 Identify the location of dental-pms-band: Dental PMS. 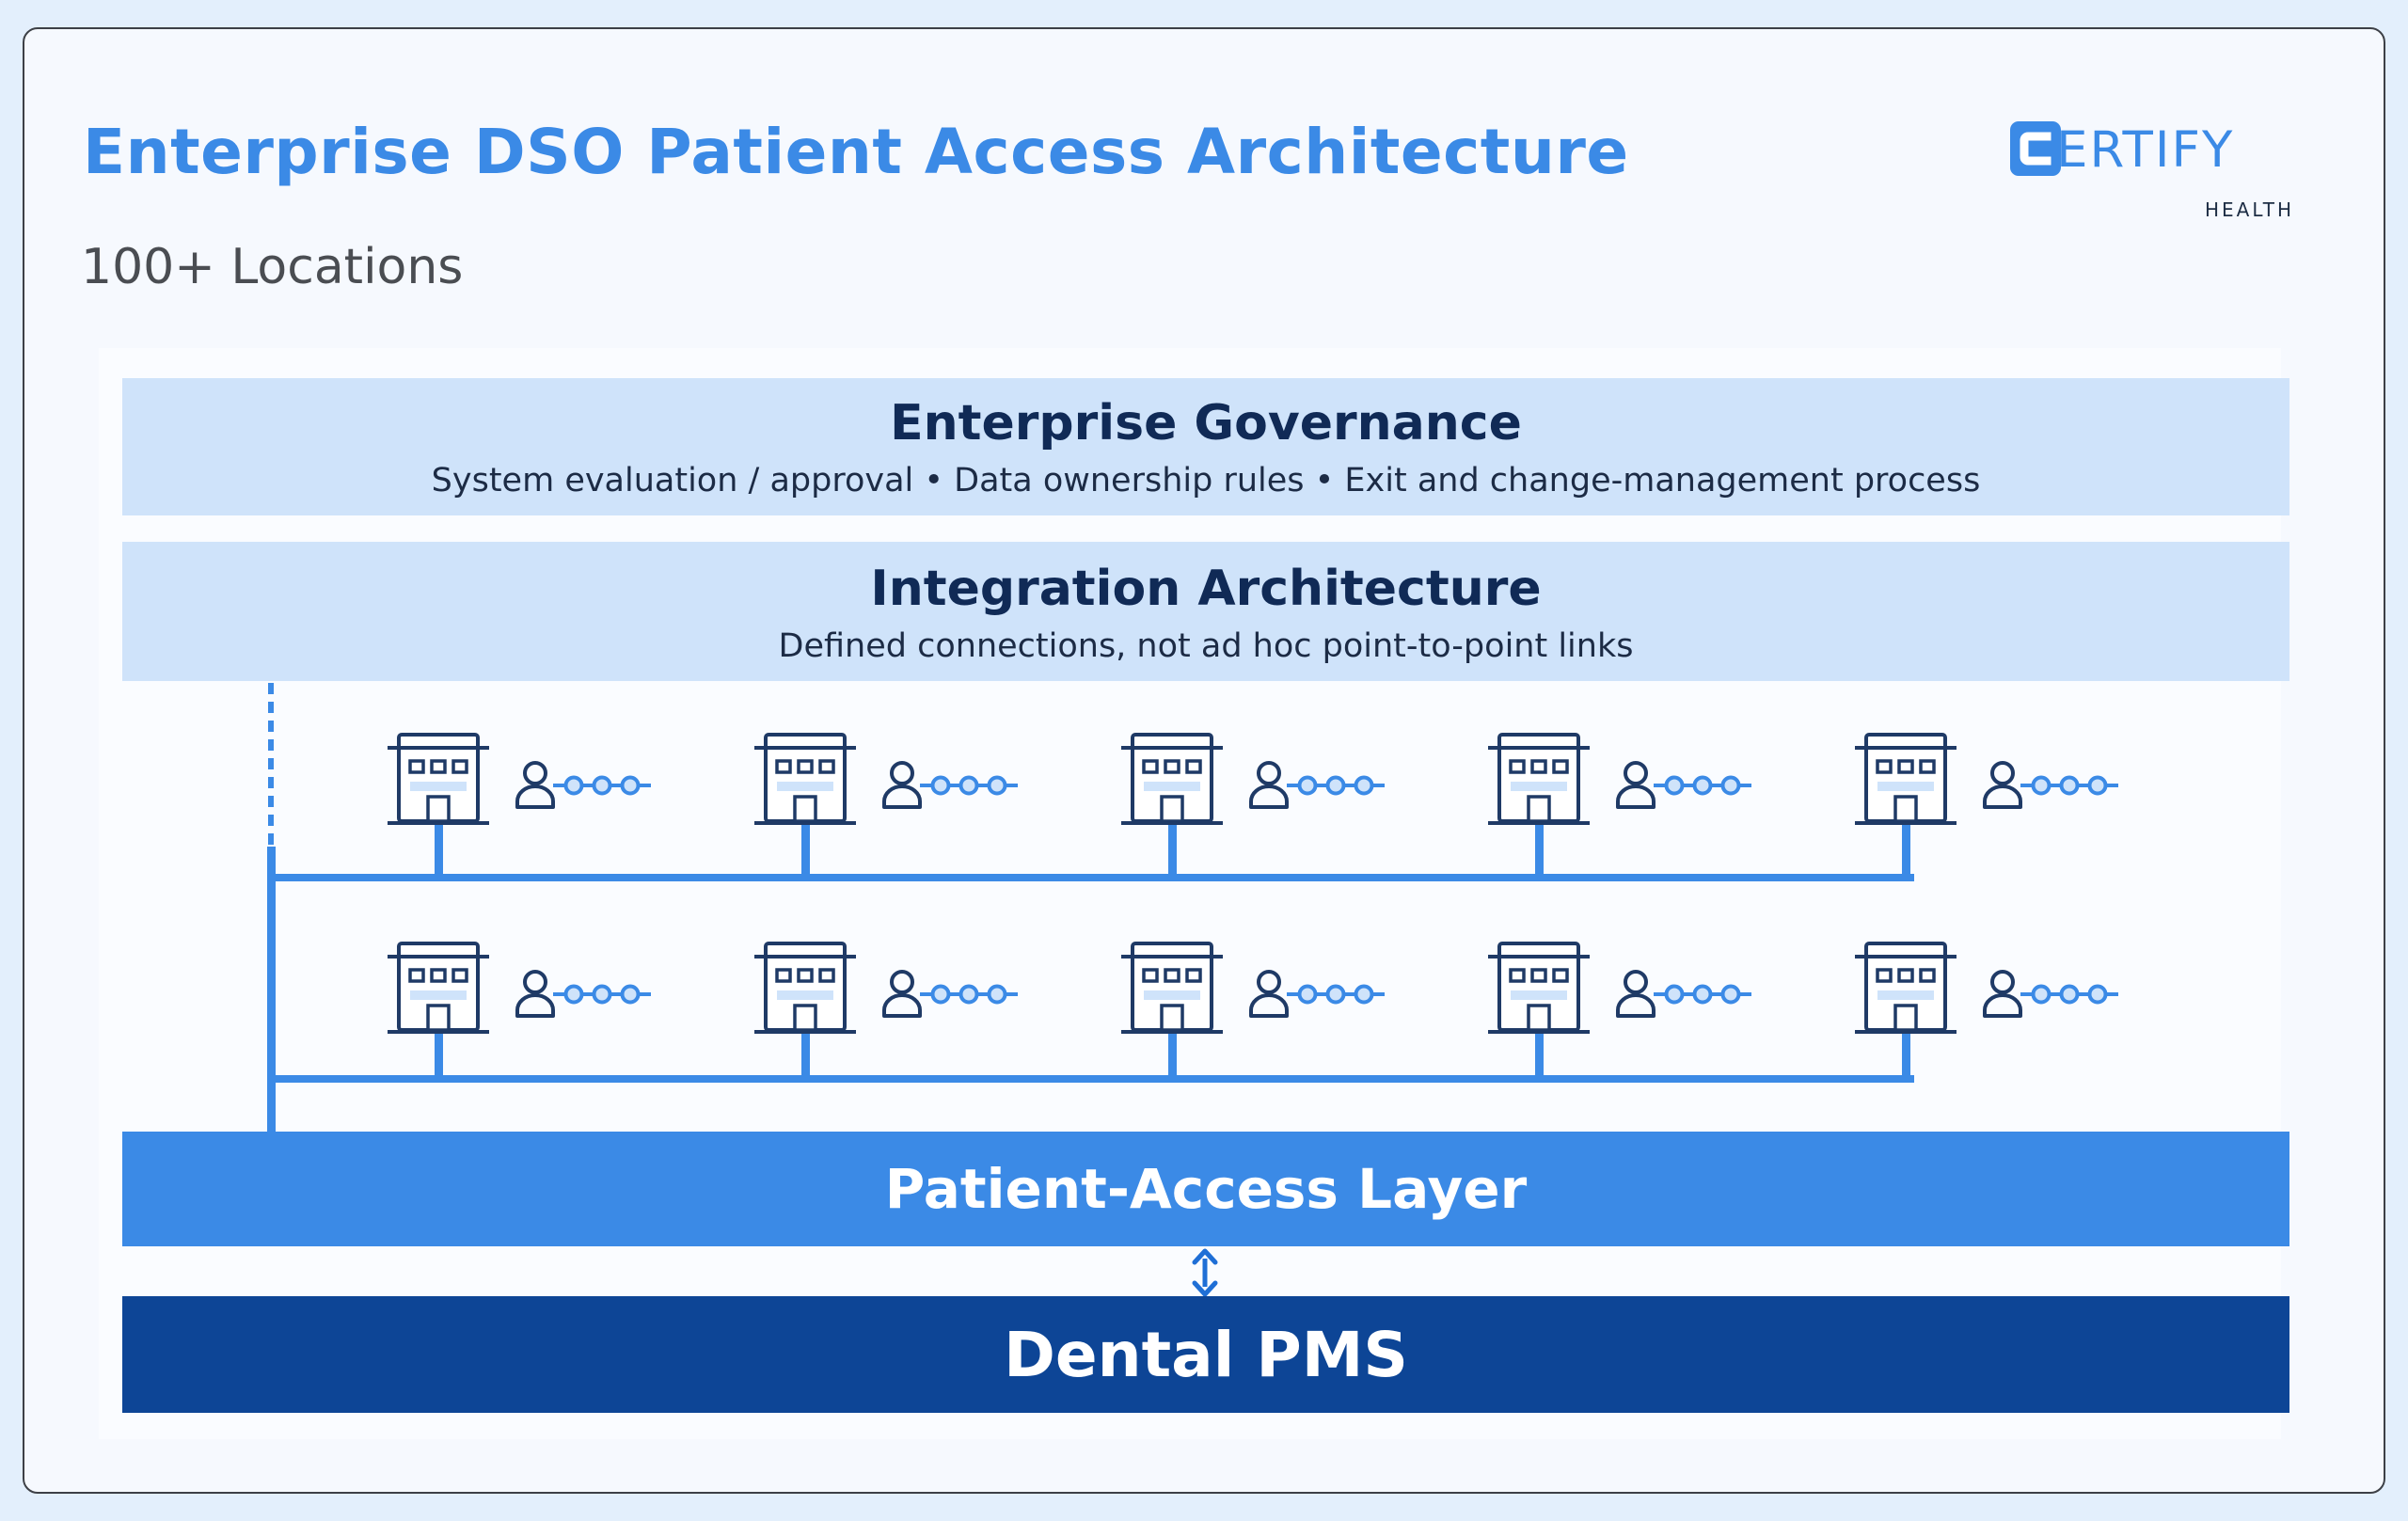
(1206, 1355).